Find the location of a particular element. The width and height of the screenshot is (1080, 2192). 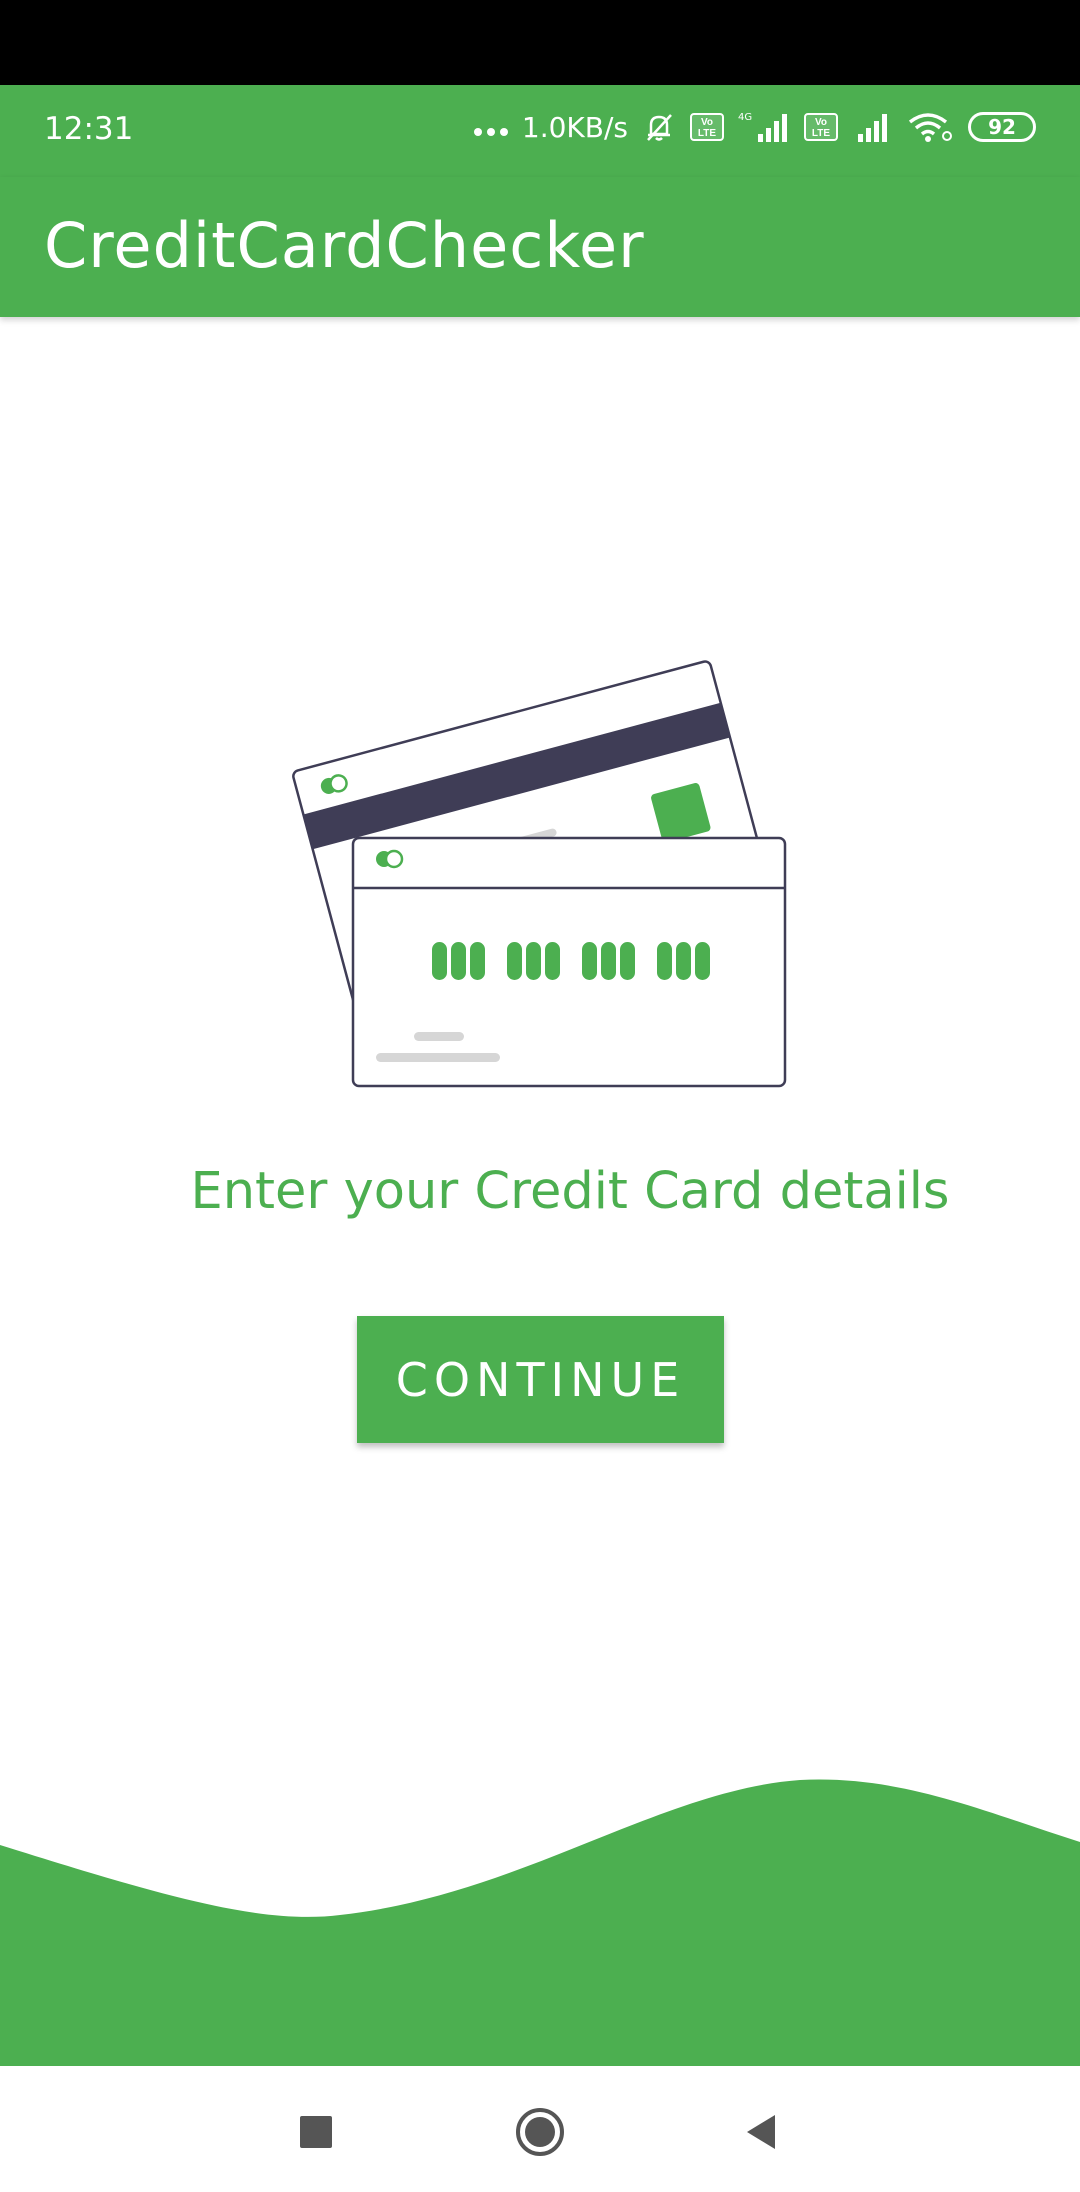

network-type-label: 4G is located at coordinates (745, 117).